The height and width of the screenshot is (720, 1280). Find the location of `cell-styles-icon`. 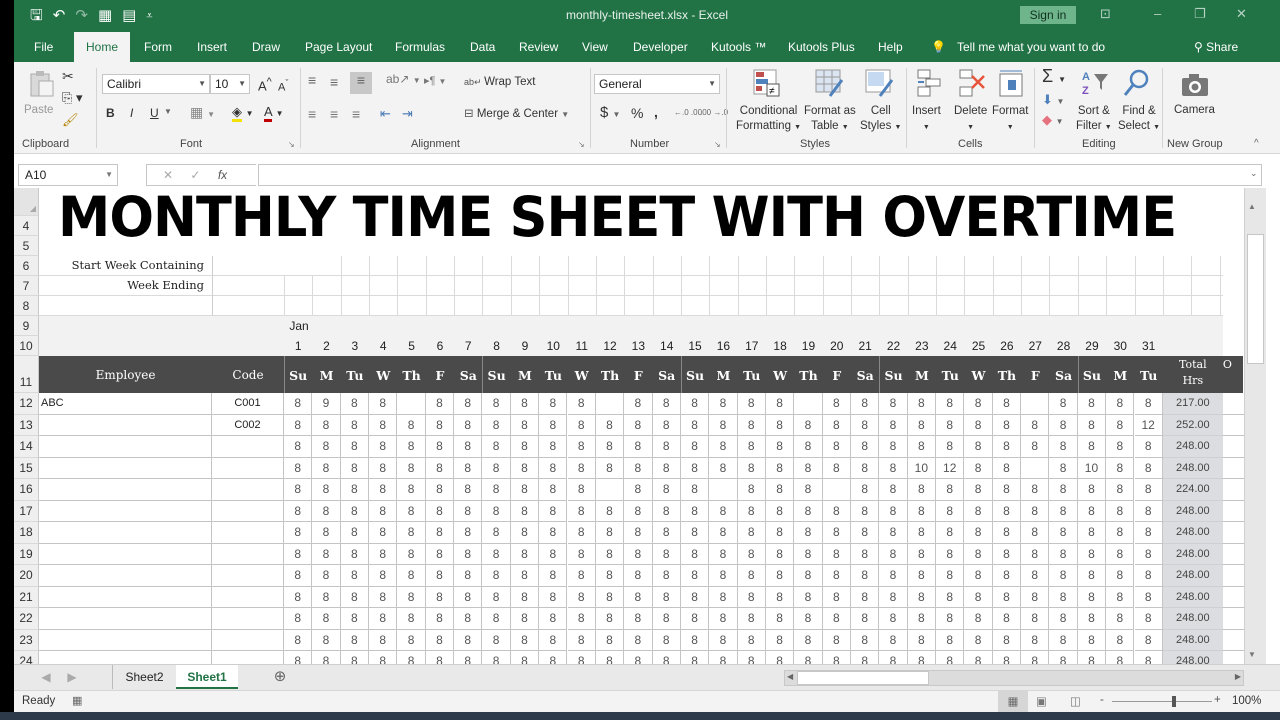

cell-styles-icon is located at coordinates (879, 83).